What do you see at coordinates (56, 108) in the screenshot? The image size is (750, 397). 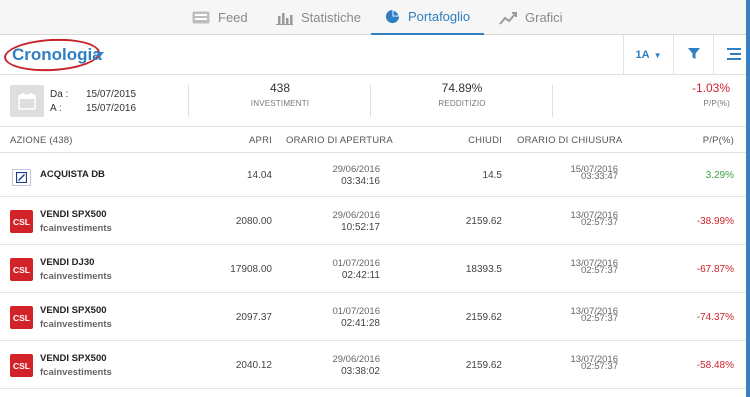 I see `to-label: A :` at bounding box center [56, 108].